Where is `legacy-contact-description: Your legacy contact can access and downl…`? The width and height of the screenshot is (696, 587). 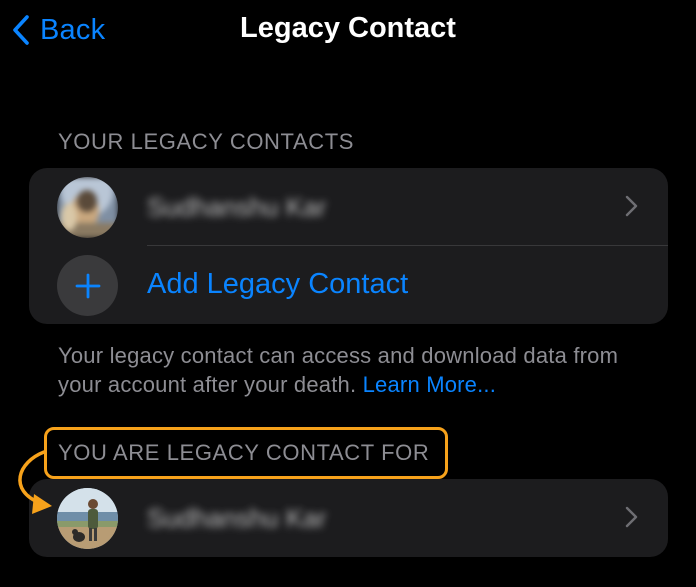 legacy-contact-description: Your legacy contact can access and downl… is located at coordinates (358, 370).